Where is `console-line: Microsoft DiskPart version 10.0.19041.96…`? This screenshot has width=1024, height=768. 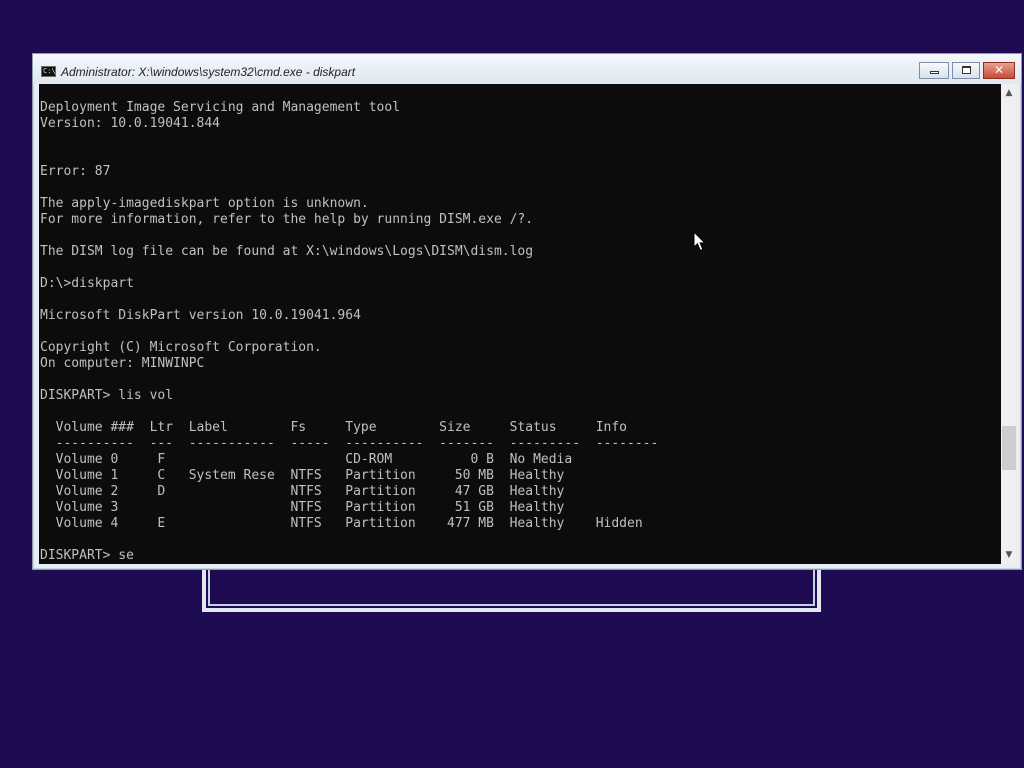 console-line: Microsoft DiskPart version 10.0.19041.96… is located at coordinates (200, 315).